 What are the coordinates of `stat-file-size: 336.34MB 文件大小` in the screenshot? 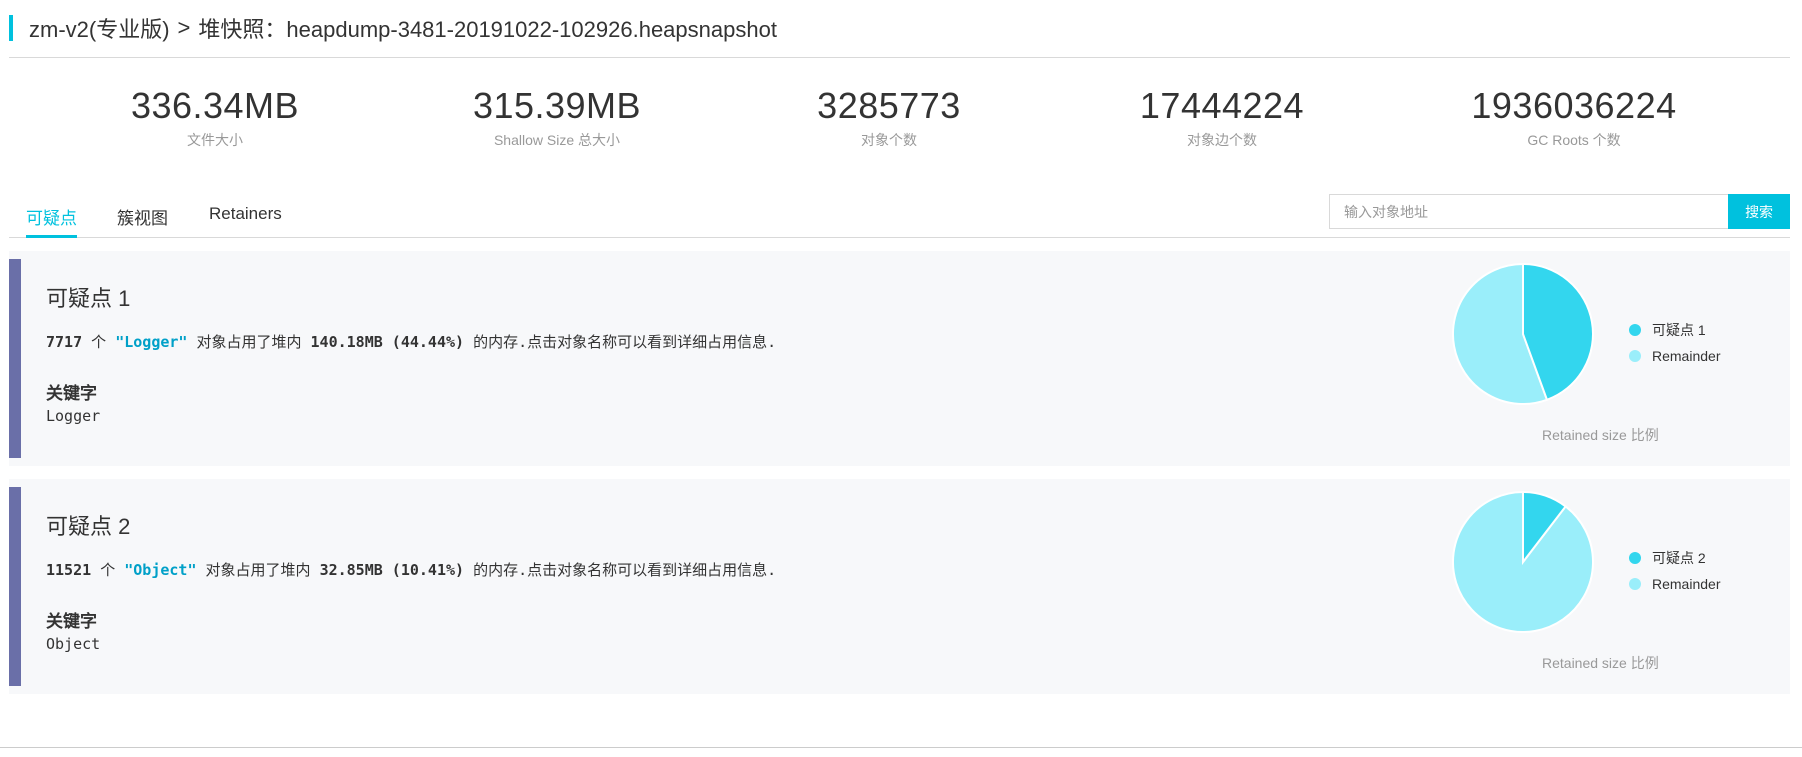 It's located at (215, 117).